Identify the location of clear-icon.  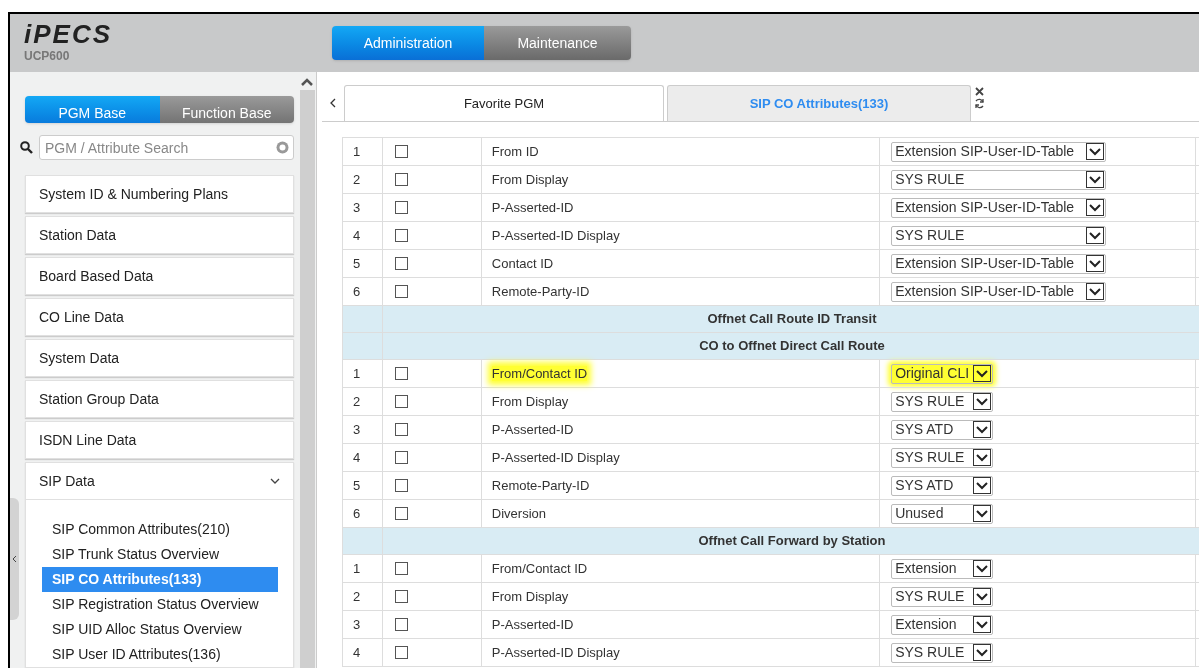
(282, 147).